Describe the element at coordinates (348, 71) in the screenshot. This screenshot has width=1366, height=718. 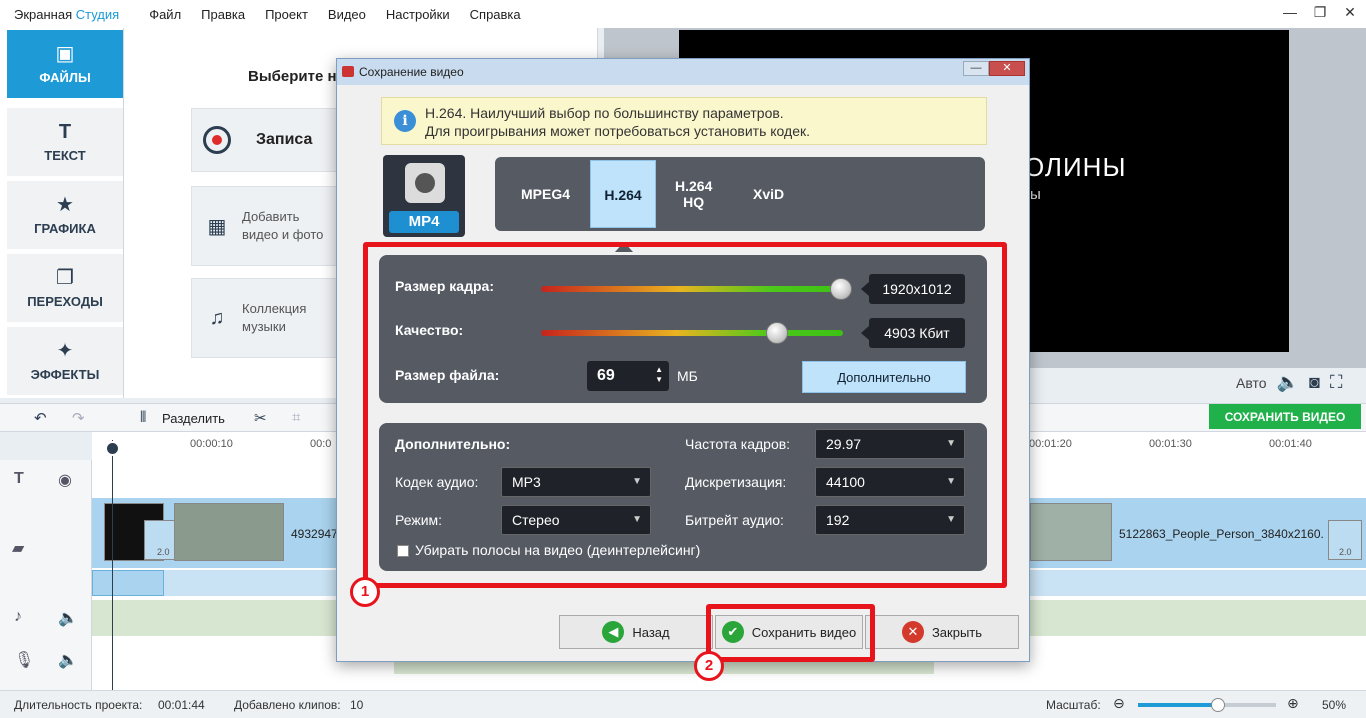
I see `app-icon` at that location.